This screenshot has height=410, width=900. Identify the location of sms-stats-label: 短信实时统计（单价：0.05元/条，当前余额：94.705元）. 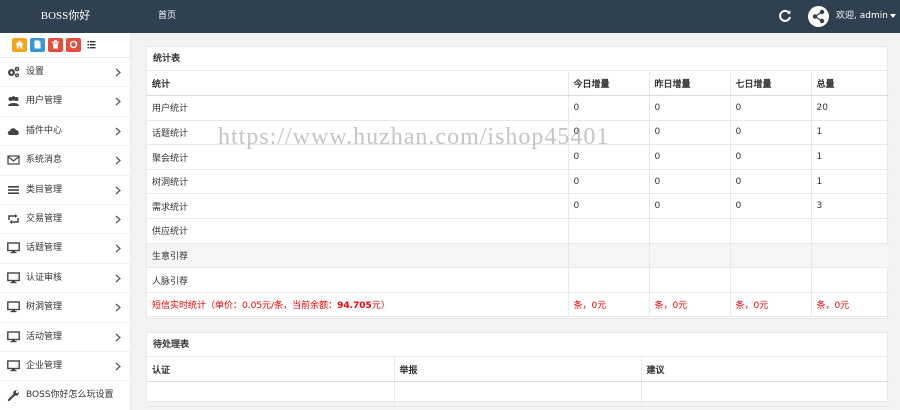
(357, 305).